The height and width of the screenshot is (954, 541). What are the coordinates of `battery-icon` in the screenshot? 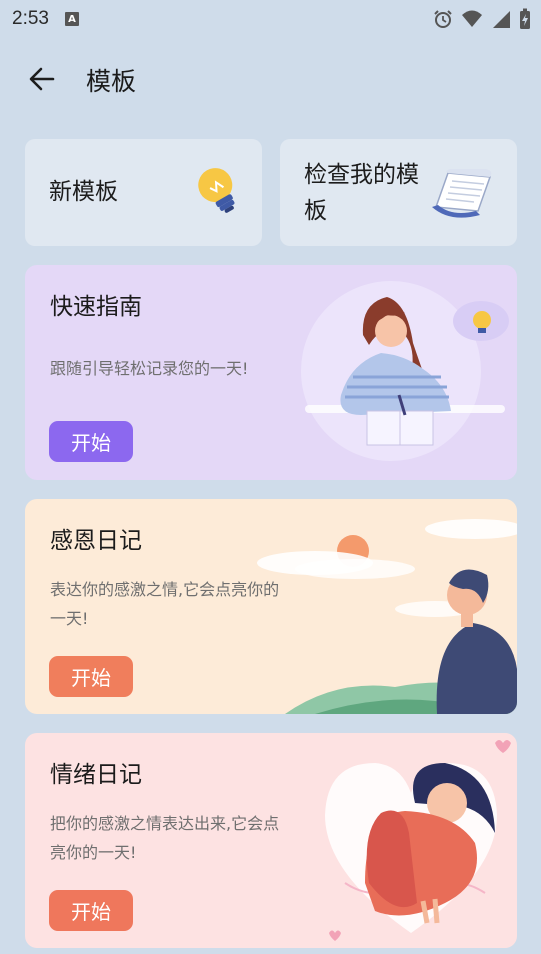 It's located at (525, 18).